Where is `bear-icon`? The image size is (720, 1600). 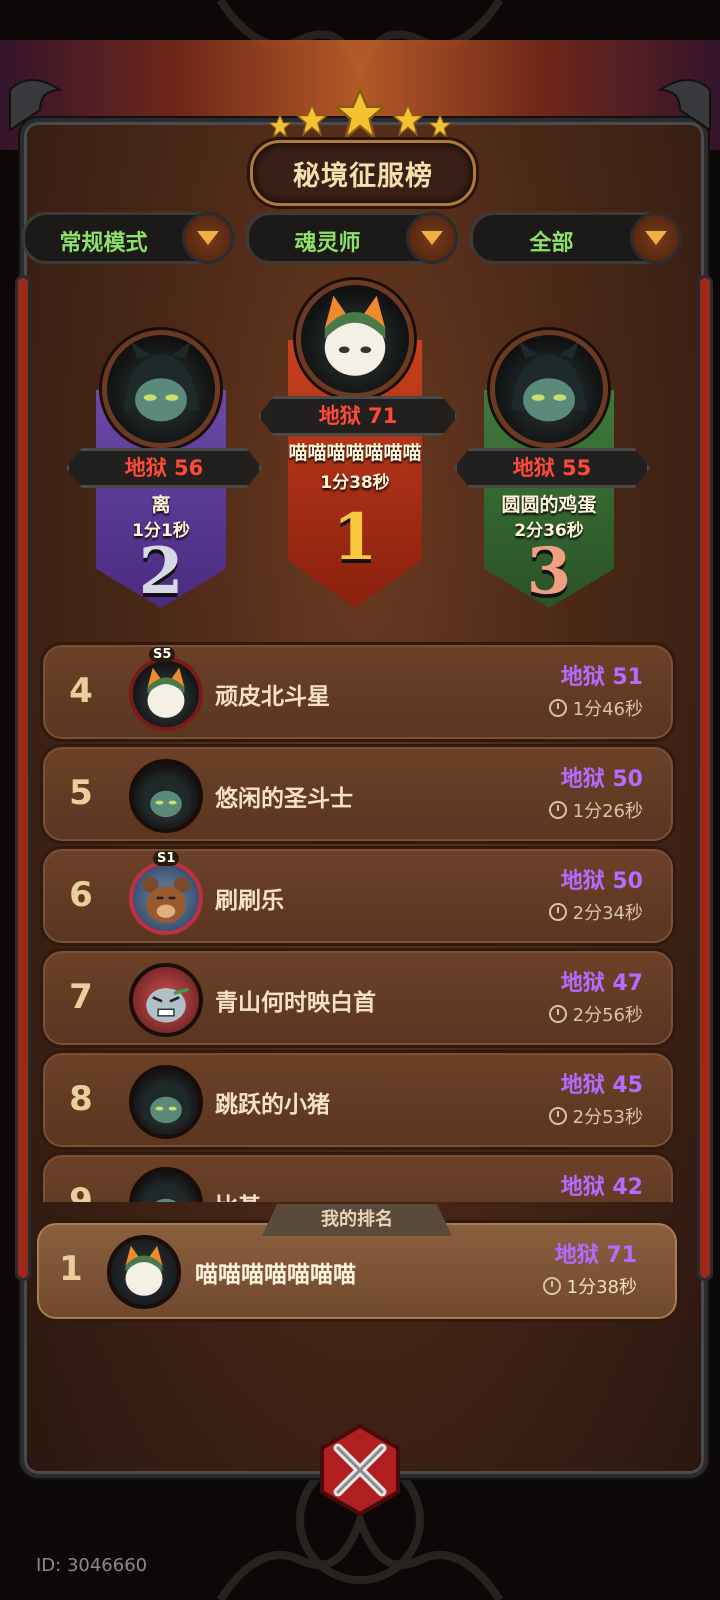 bear-icon is located at coordinates (166, 898).